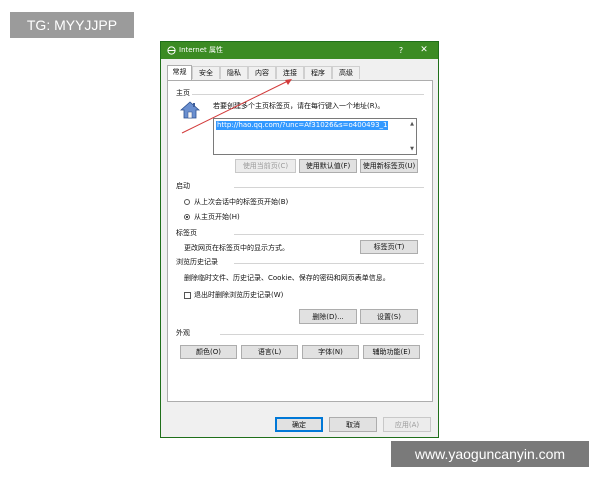 This screenshot has height=480, width=600. What do you see at coordinates (206, 72) in the screenshot?
I see `tab-security: 安全` at bounding box center [206, 72].